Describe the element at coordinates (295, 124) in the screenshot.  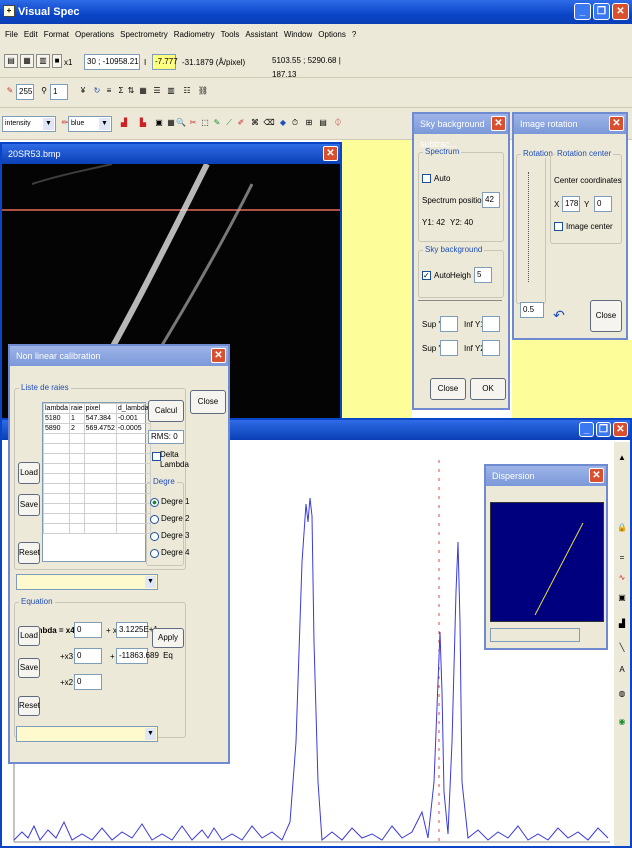
I see `timer-icon: ⏱` at that location.